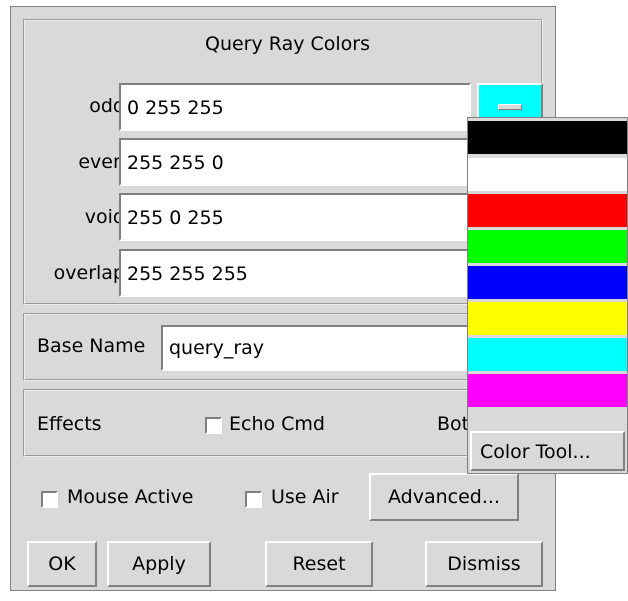 The width and height of the screenshot is (628, 601). What do you see at coordinates (547, 282) in the screenshot?
I see `color-swatch-blue` at bounding box center [547, 282].